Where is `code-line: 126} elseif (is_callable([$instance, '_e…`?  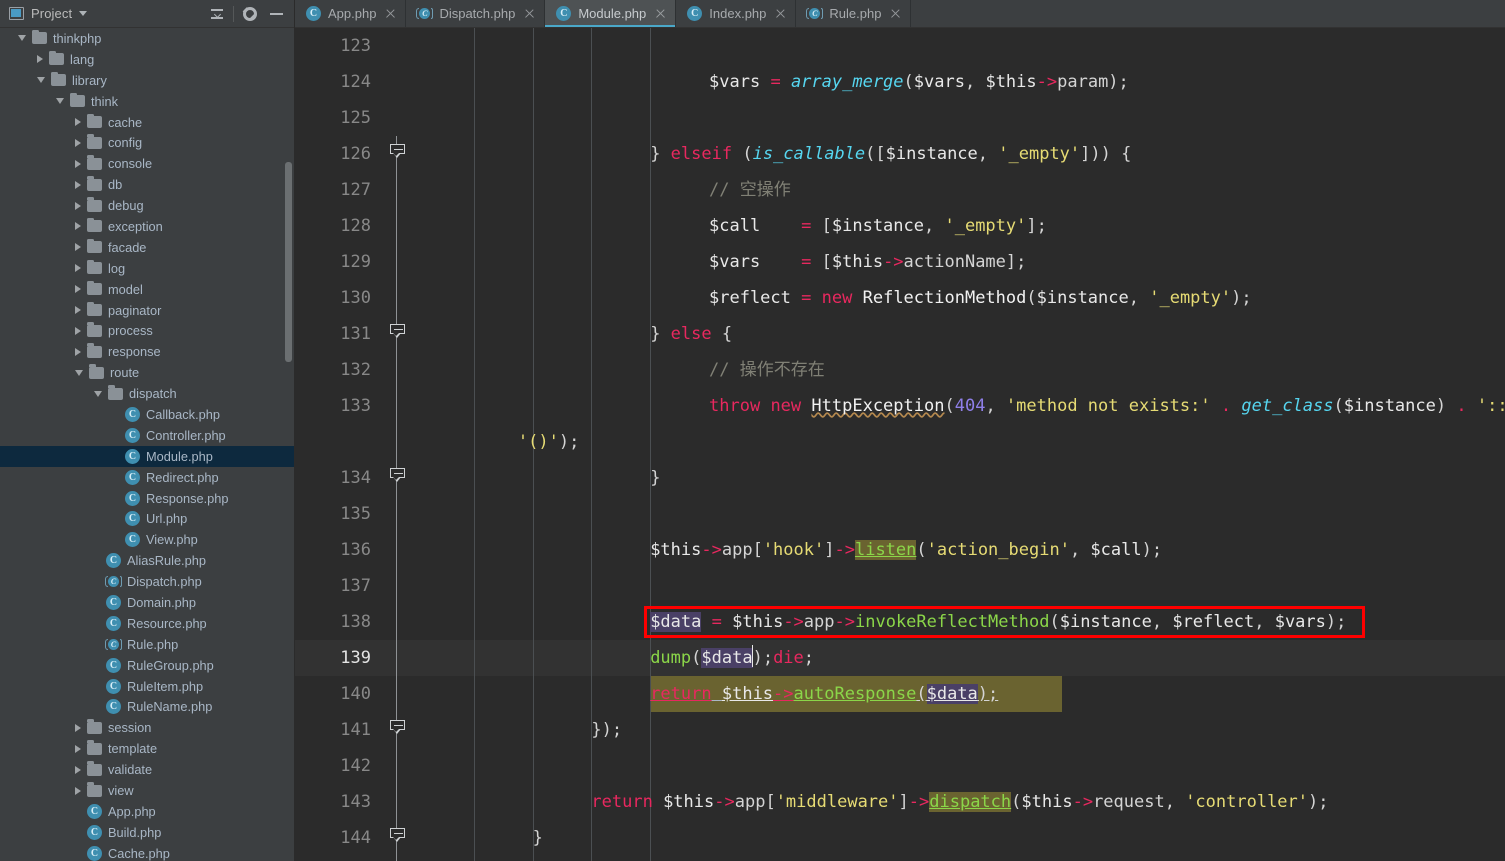 code-line: 126} elseif (is_callable([$instance, '_e… is located at coordinates (900, 154).